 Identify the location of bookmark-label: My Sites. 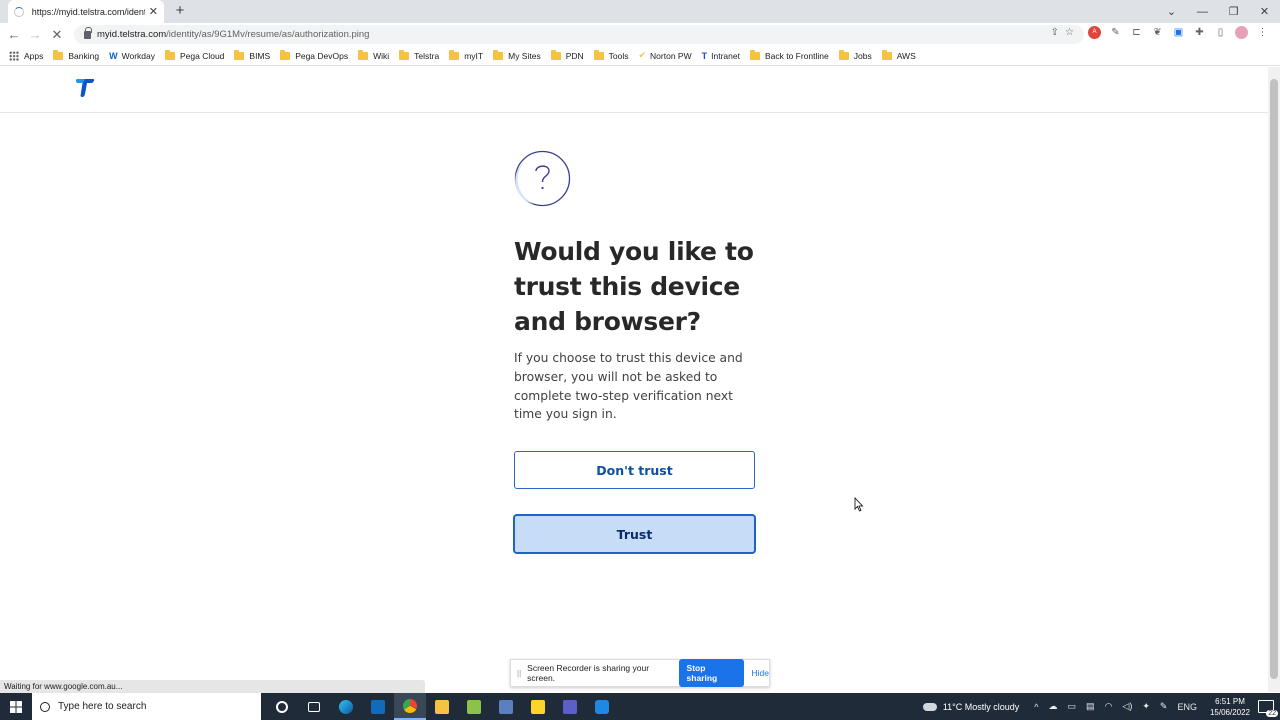
(524, 55).